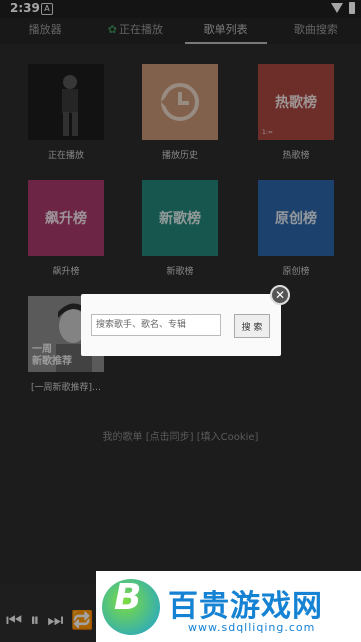 The height and width of the screenshot is (642, 361). What do you see at coordinates (156, 325) in the screenshot?
I see `search-input` at bounding box center [156, 325].